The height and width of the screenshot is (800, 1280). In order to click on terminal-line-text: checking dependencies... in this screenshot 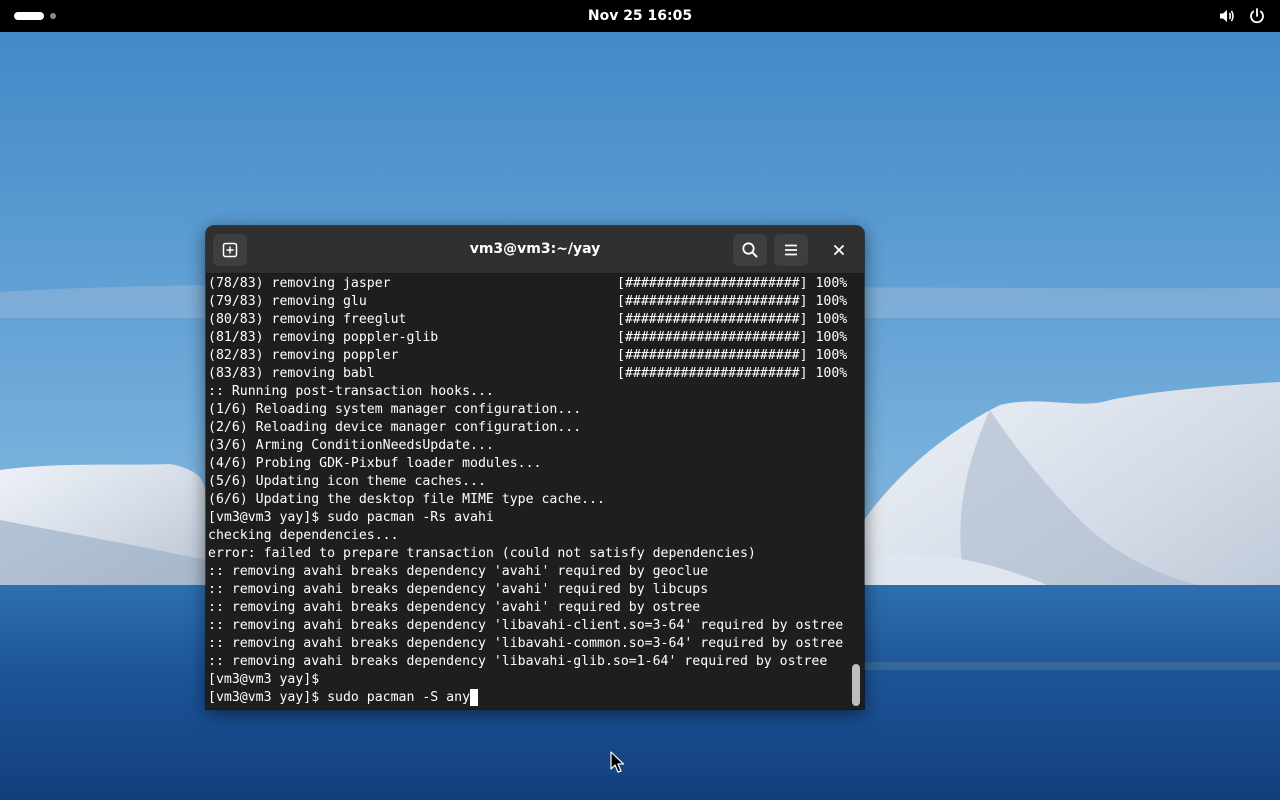, I will do `click(303, 535)`.